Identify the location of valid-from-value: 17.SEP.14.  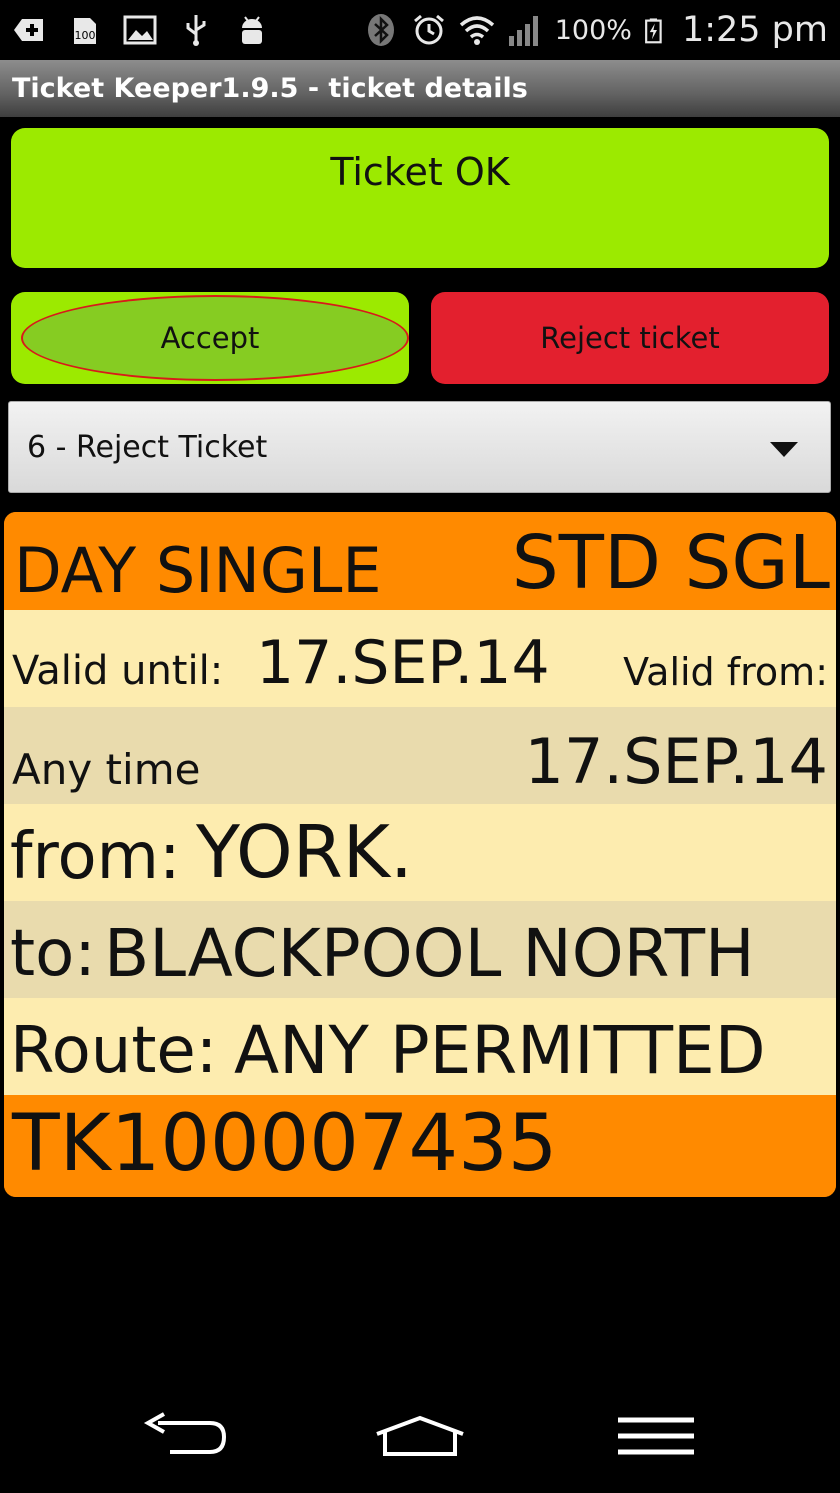
(676, 761).